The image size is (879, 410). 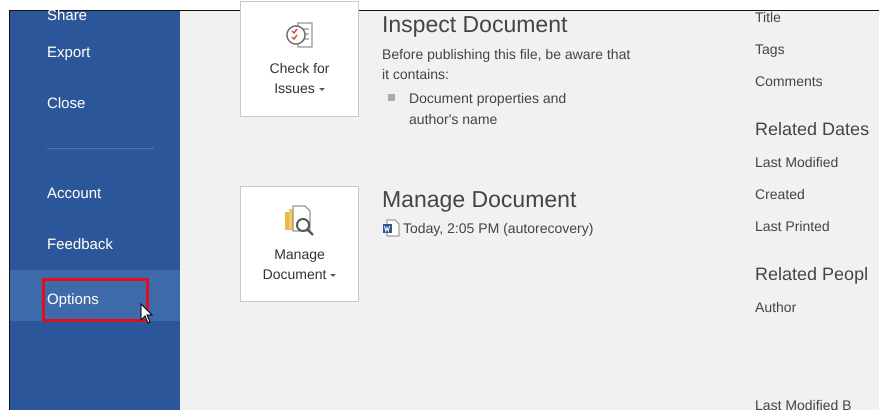 What do you see at coordinates (812, 274) in the screenshot?
I see `group-heading: Related Peopl` at bounding box center [812, 274].